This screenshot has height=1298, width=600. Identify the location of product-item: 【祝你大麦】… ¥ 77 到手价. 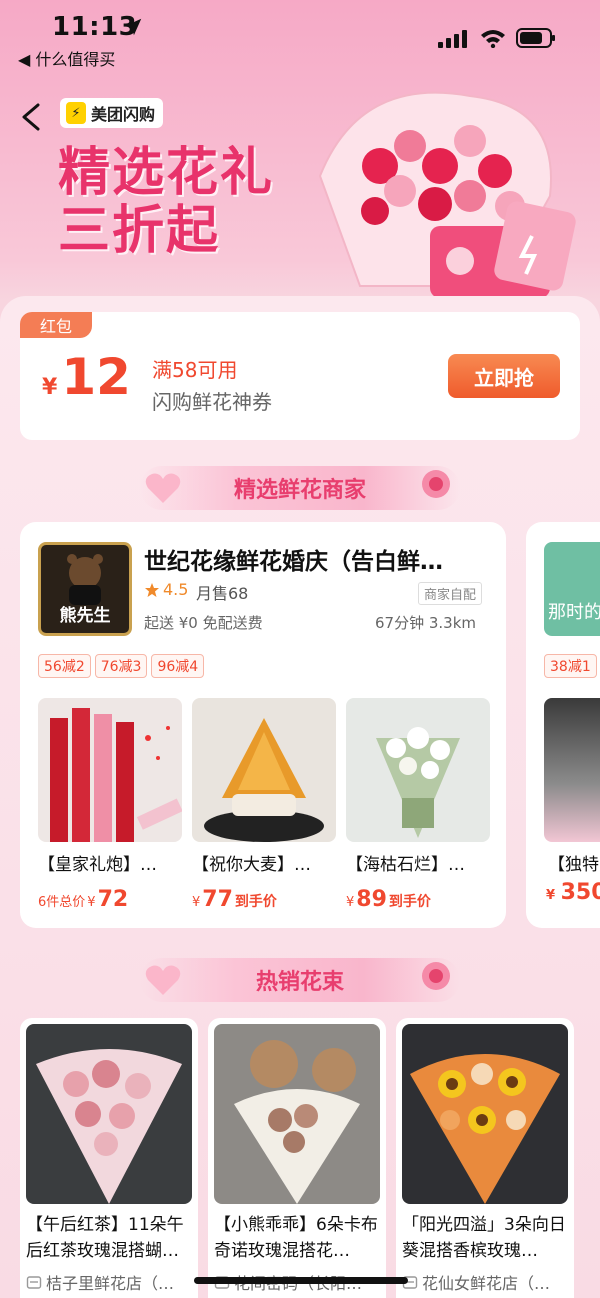
(264, 805).